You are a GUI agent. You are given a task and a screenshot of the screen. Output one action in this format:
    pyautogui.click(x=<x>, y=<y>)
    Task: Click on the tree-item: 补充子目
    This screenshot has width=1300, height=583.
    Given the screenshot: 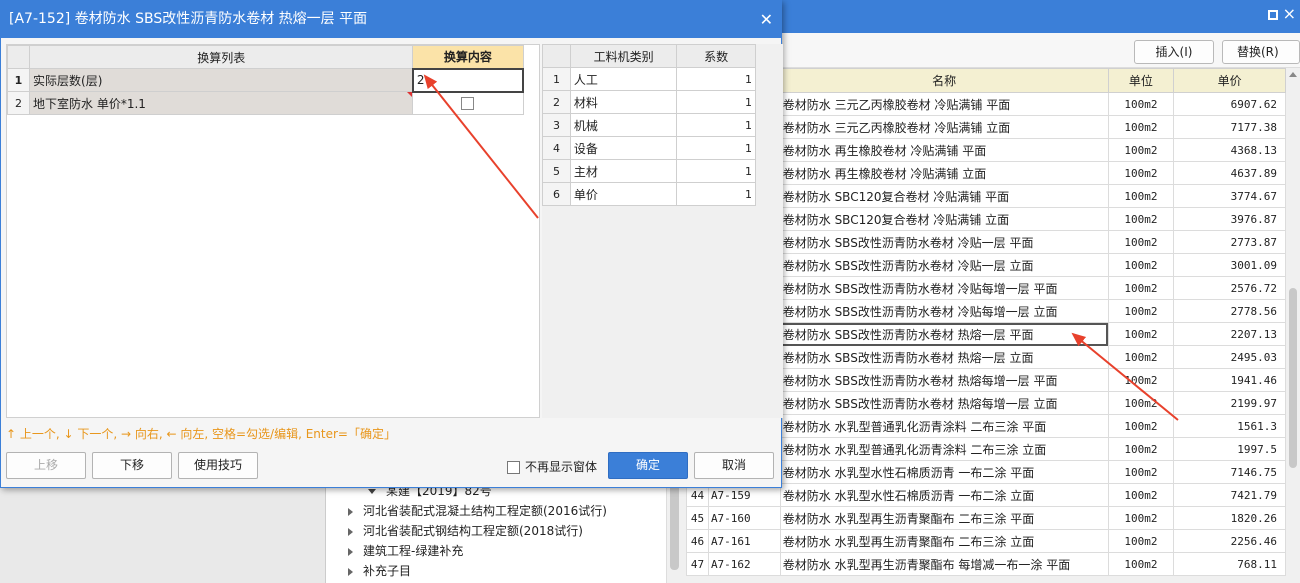 What is the action you would take?
    pyautogui.click(x=379, y=570)
    